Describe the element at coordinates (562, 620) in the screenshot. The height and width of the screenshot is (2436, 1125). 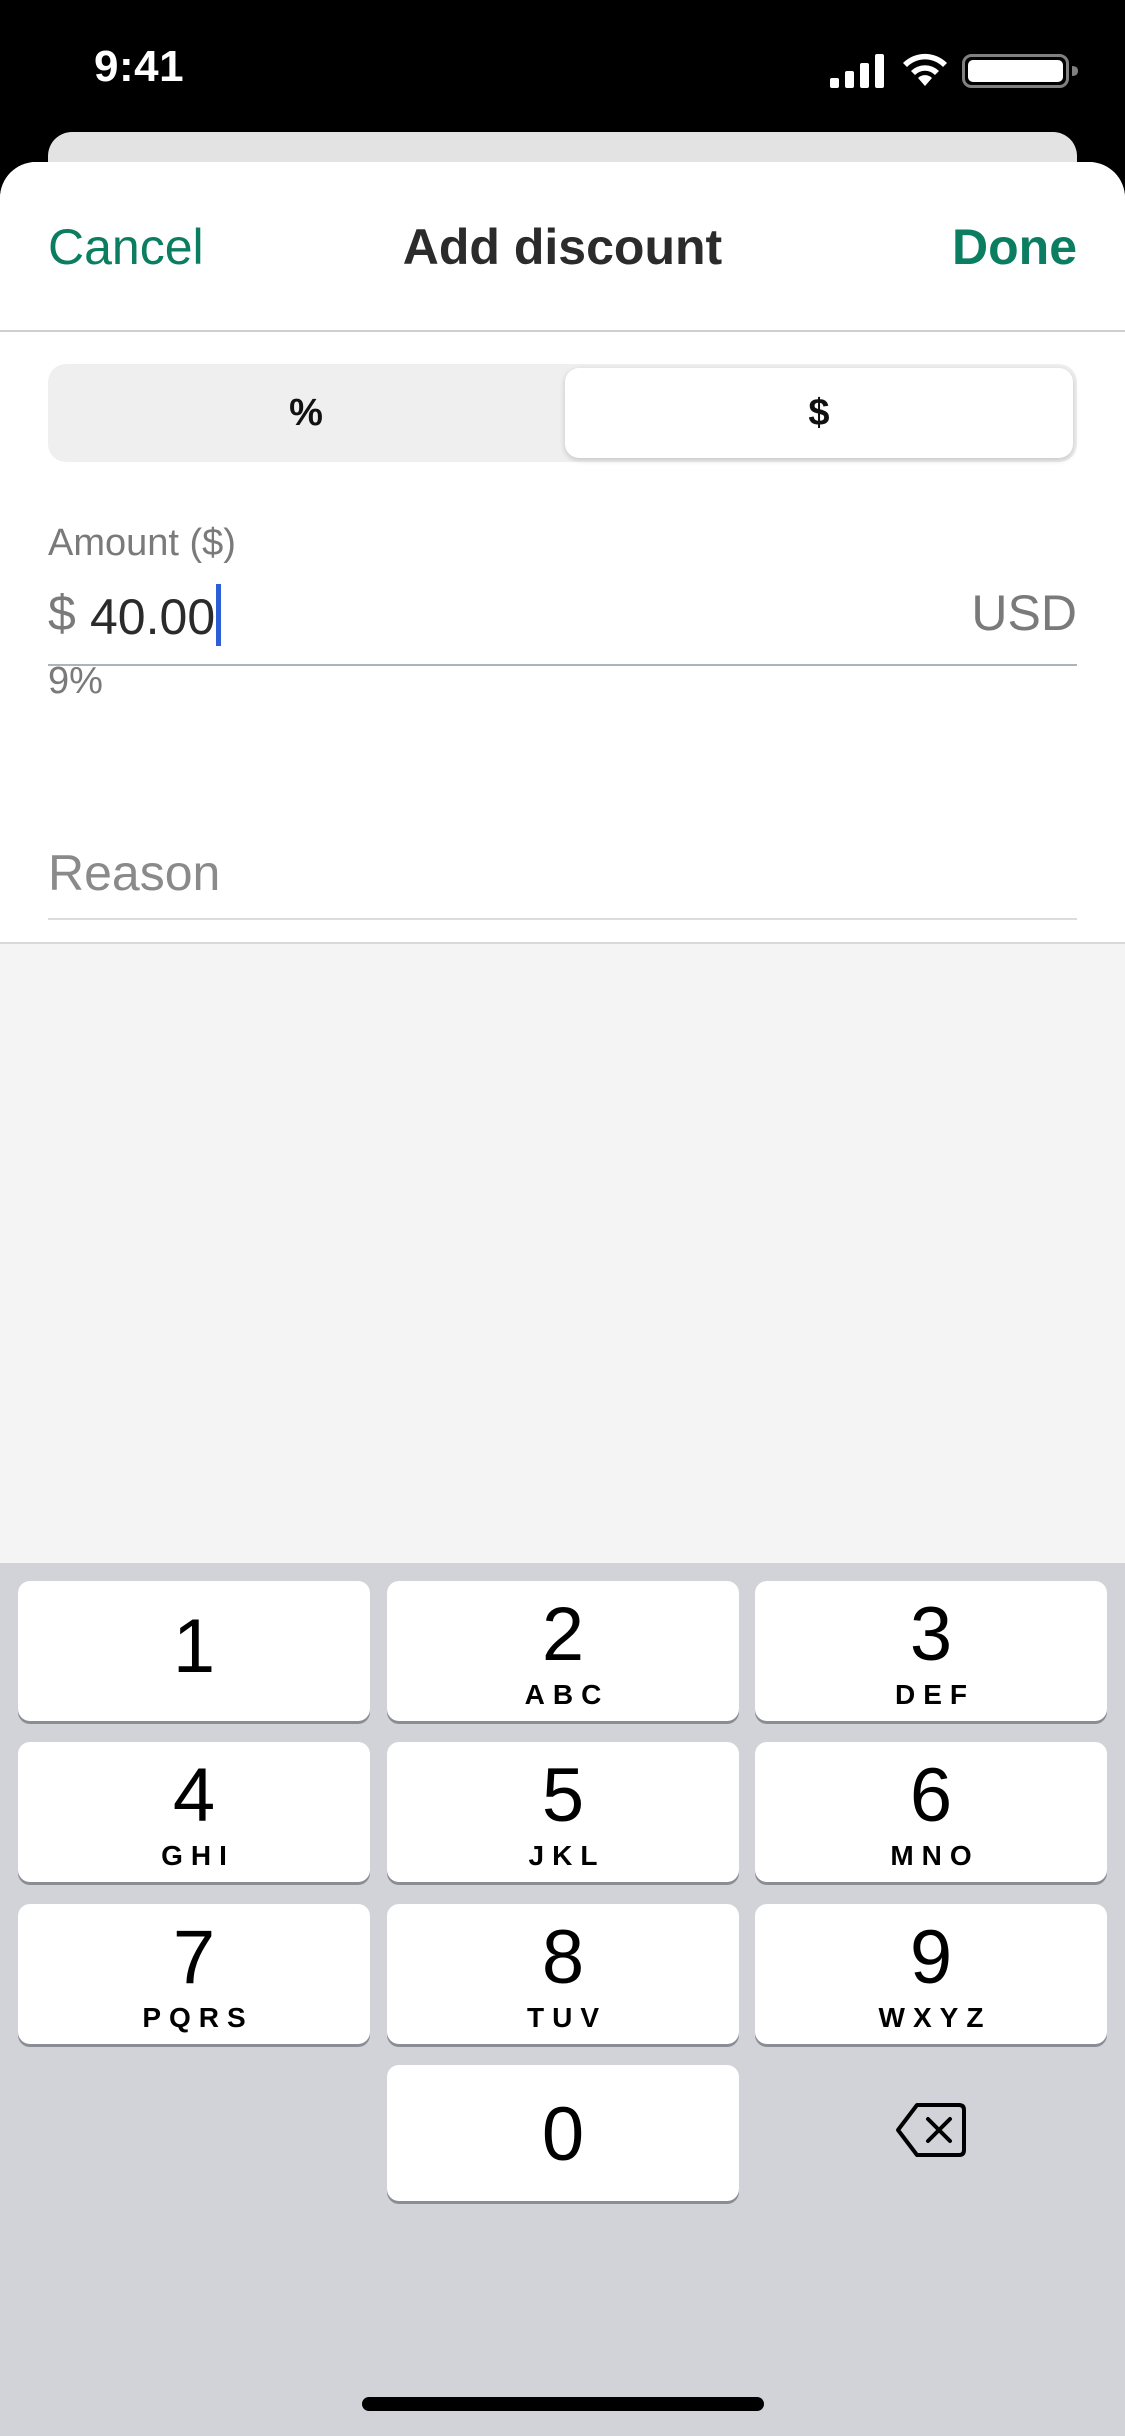
I see `amount-field: $ 40.00 USD` at that location.